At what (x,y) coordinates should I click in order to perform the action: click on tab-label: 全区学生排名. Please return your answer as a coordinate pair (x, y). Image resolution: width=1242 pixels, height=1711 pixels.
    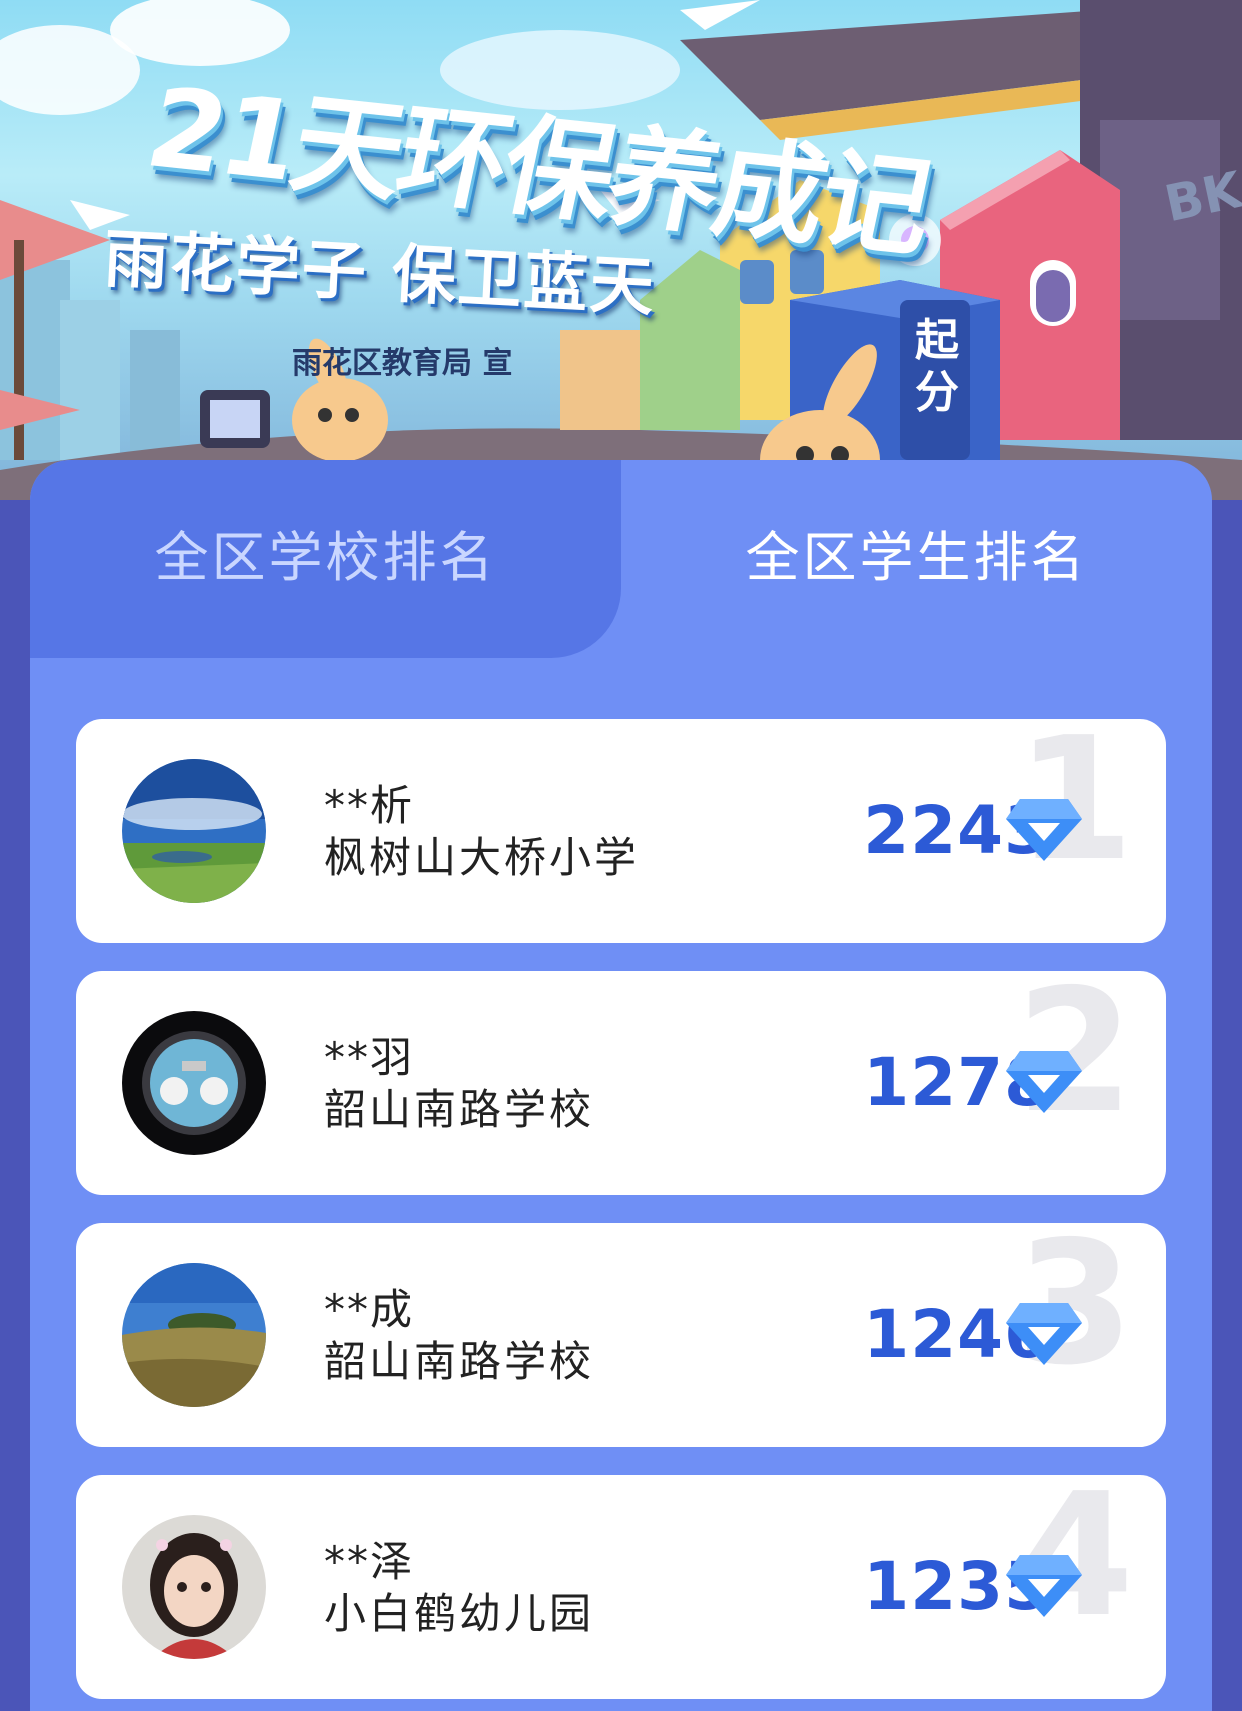
    Looking at the image, I should click on (916, 557).